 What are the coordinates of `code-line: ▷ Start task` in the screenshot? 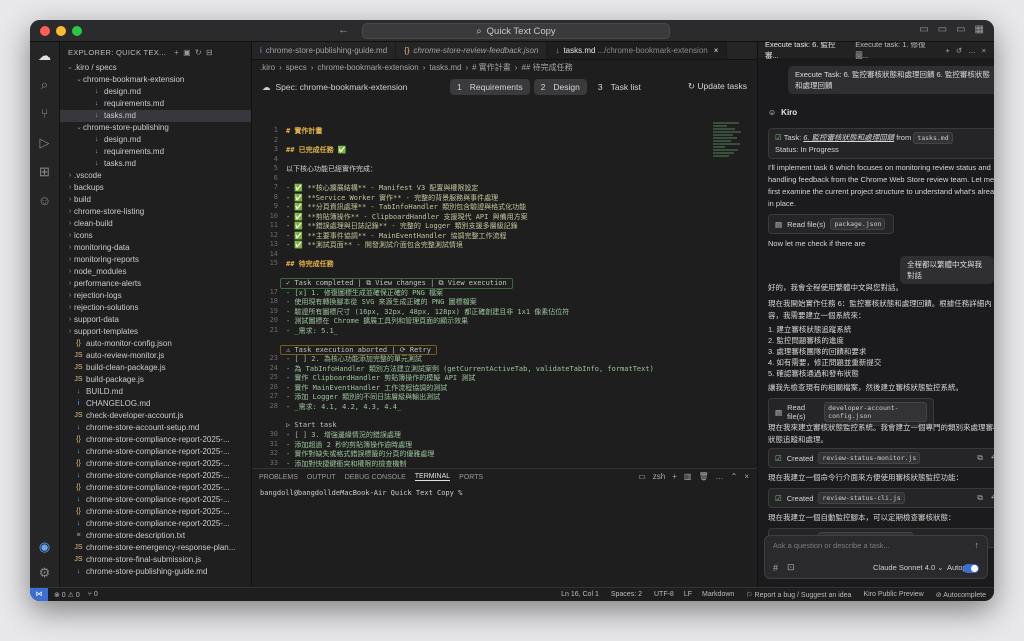 It's located at (311, 425).